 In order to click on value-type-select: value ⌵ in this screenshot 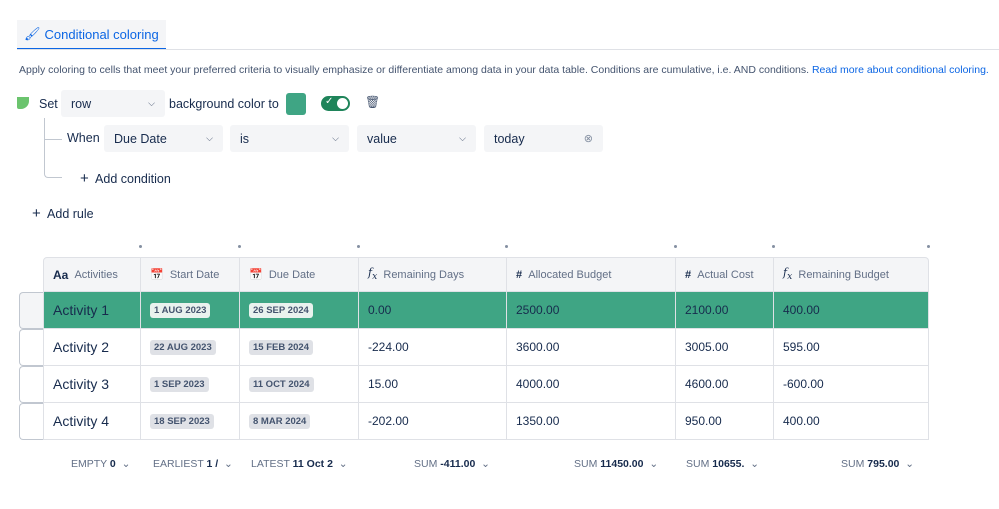, I will do `click(416, 138)`.